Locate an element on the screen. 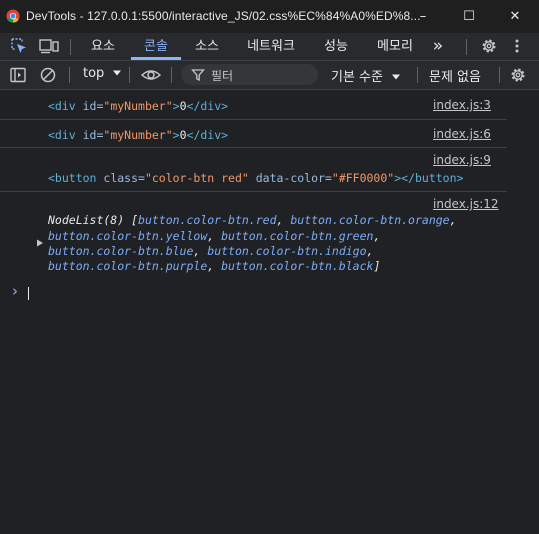 Image resolution: width=539 pixels, height=534 pixels. tab-sources: 소스 is located at coordinates (207, 46).